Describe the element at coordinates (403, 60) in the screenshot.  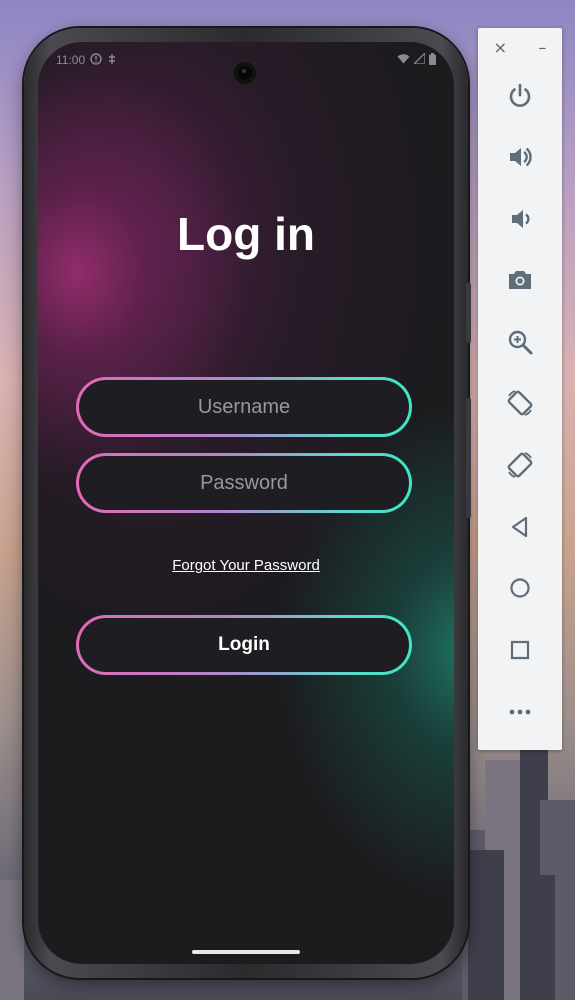
I see `wifi-icon` at that location.